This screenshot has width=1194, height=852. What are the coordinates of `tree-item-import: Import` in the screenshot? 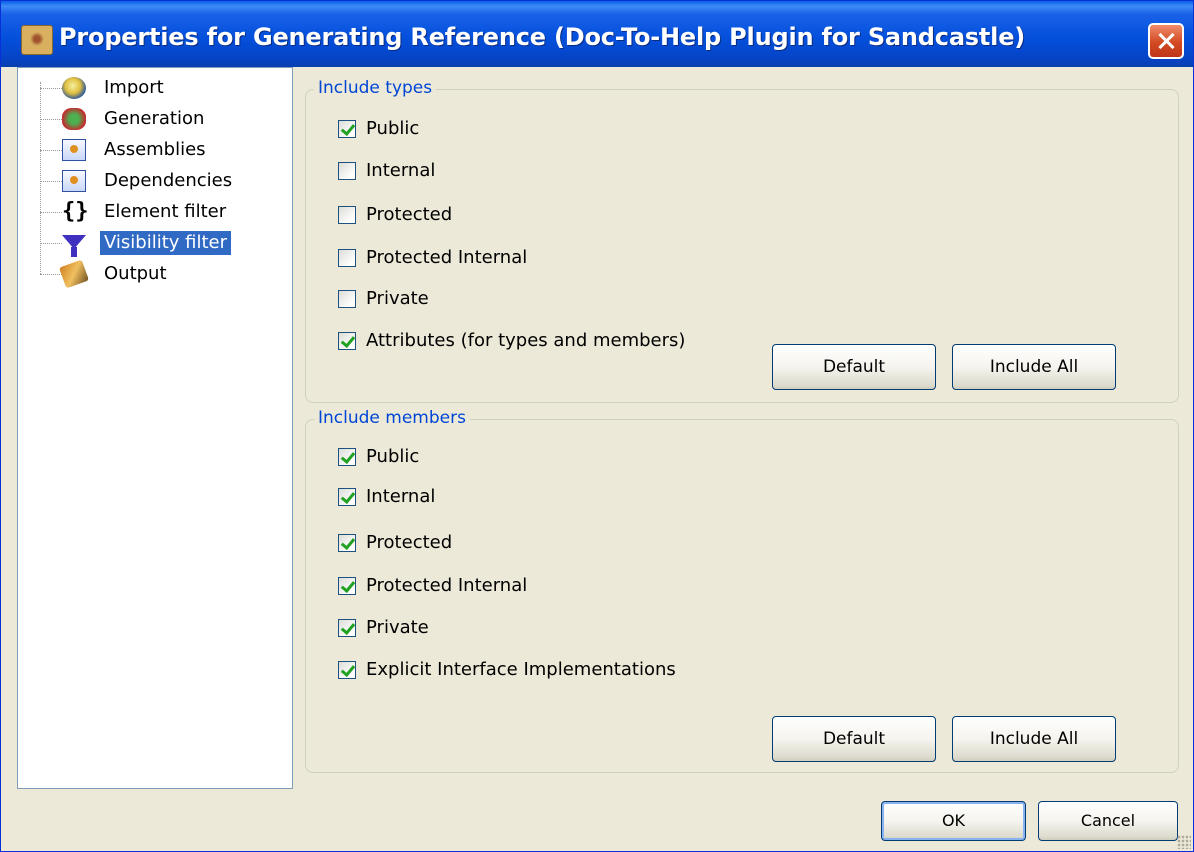 It's located at (153, 88).